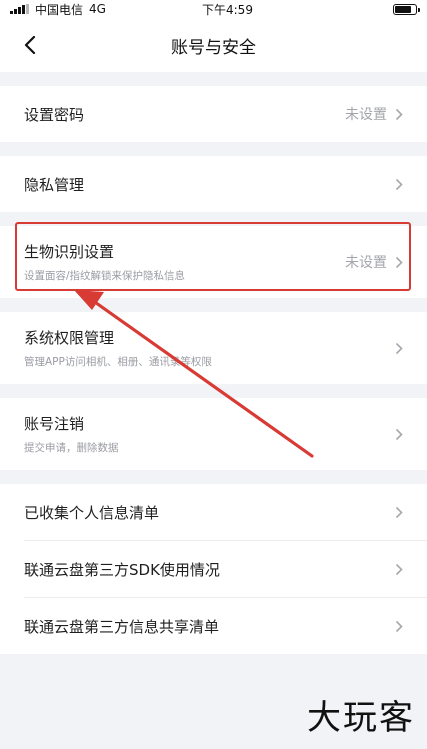 The image size is (427, 749). What do you see at coordinates (213, 512) in the screenshot?
I see `row-collected-info-list: 已收集个人信息清单` at bounding box center [213, 512].